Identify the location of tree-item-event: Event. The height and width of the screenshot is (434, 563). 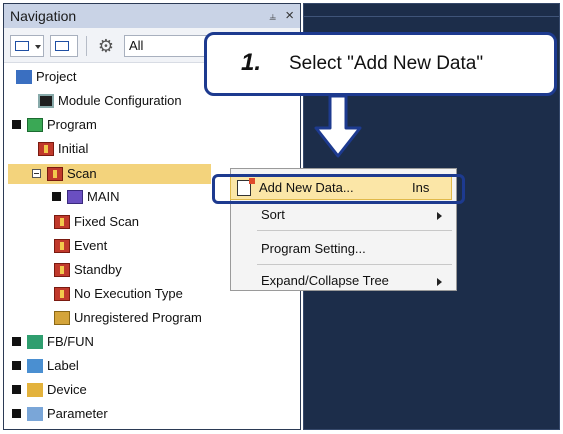
(80, 246).